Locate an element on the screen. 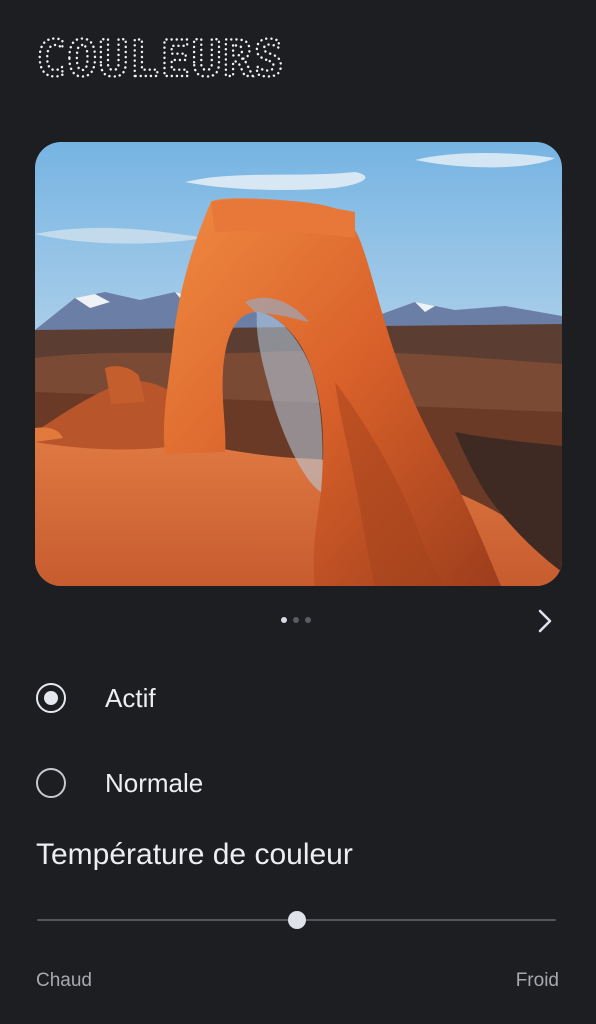 The width and height of the screenshot is (596, 1024). page-title-dotted-text: COULEURS is located at coordinates (160, 59).